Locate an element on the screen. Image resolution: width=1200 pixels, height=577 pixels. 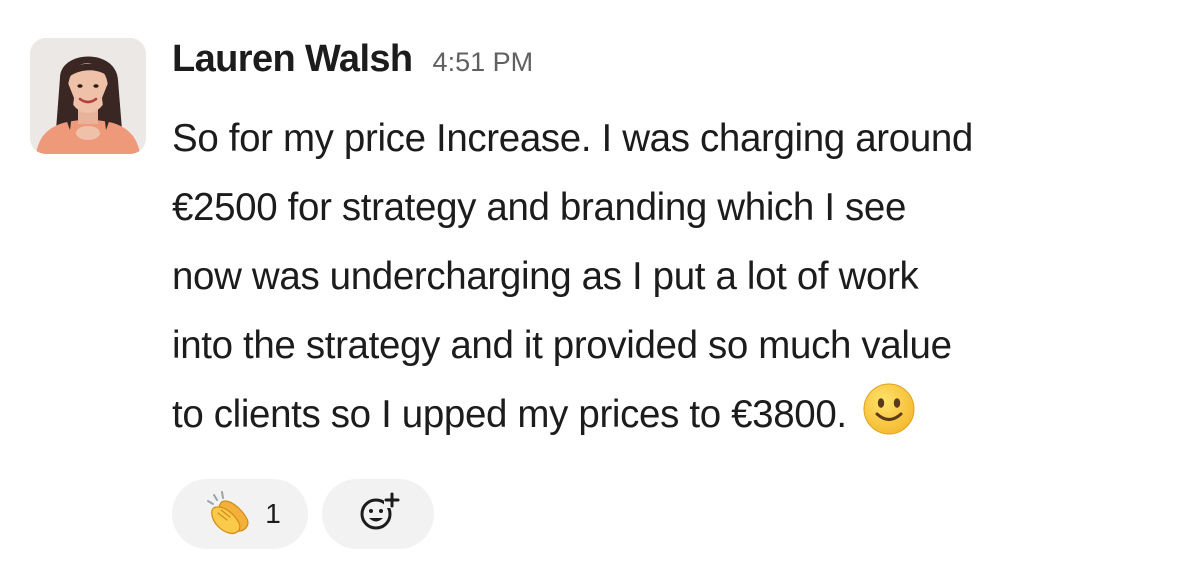
avatar is located at coordinates (88, 96).